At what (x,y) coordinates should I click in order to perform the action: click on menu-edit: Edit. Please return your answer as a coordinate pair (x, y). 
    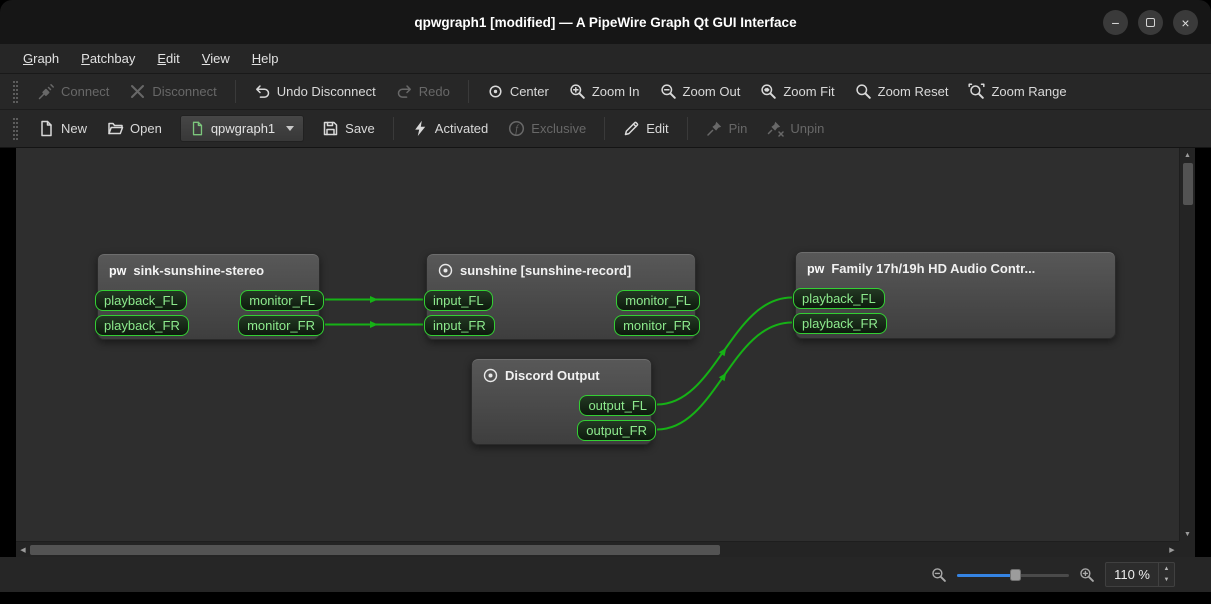
    Looking at the image, I should click on (168, 58).